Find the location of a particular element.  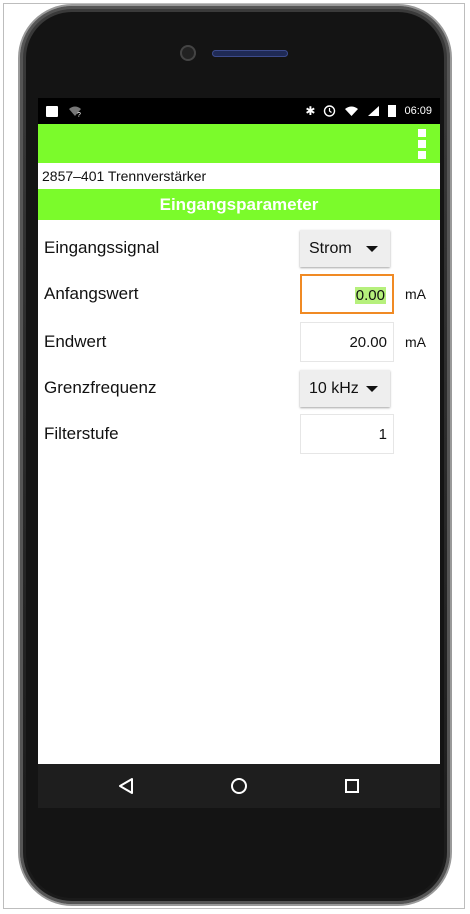

param-row-grenzfrequenz: Grenzfrequenz 10 kHz is located at coordinates (239, 388).